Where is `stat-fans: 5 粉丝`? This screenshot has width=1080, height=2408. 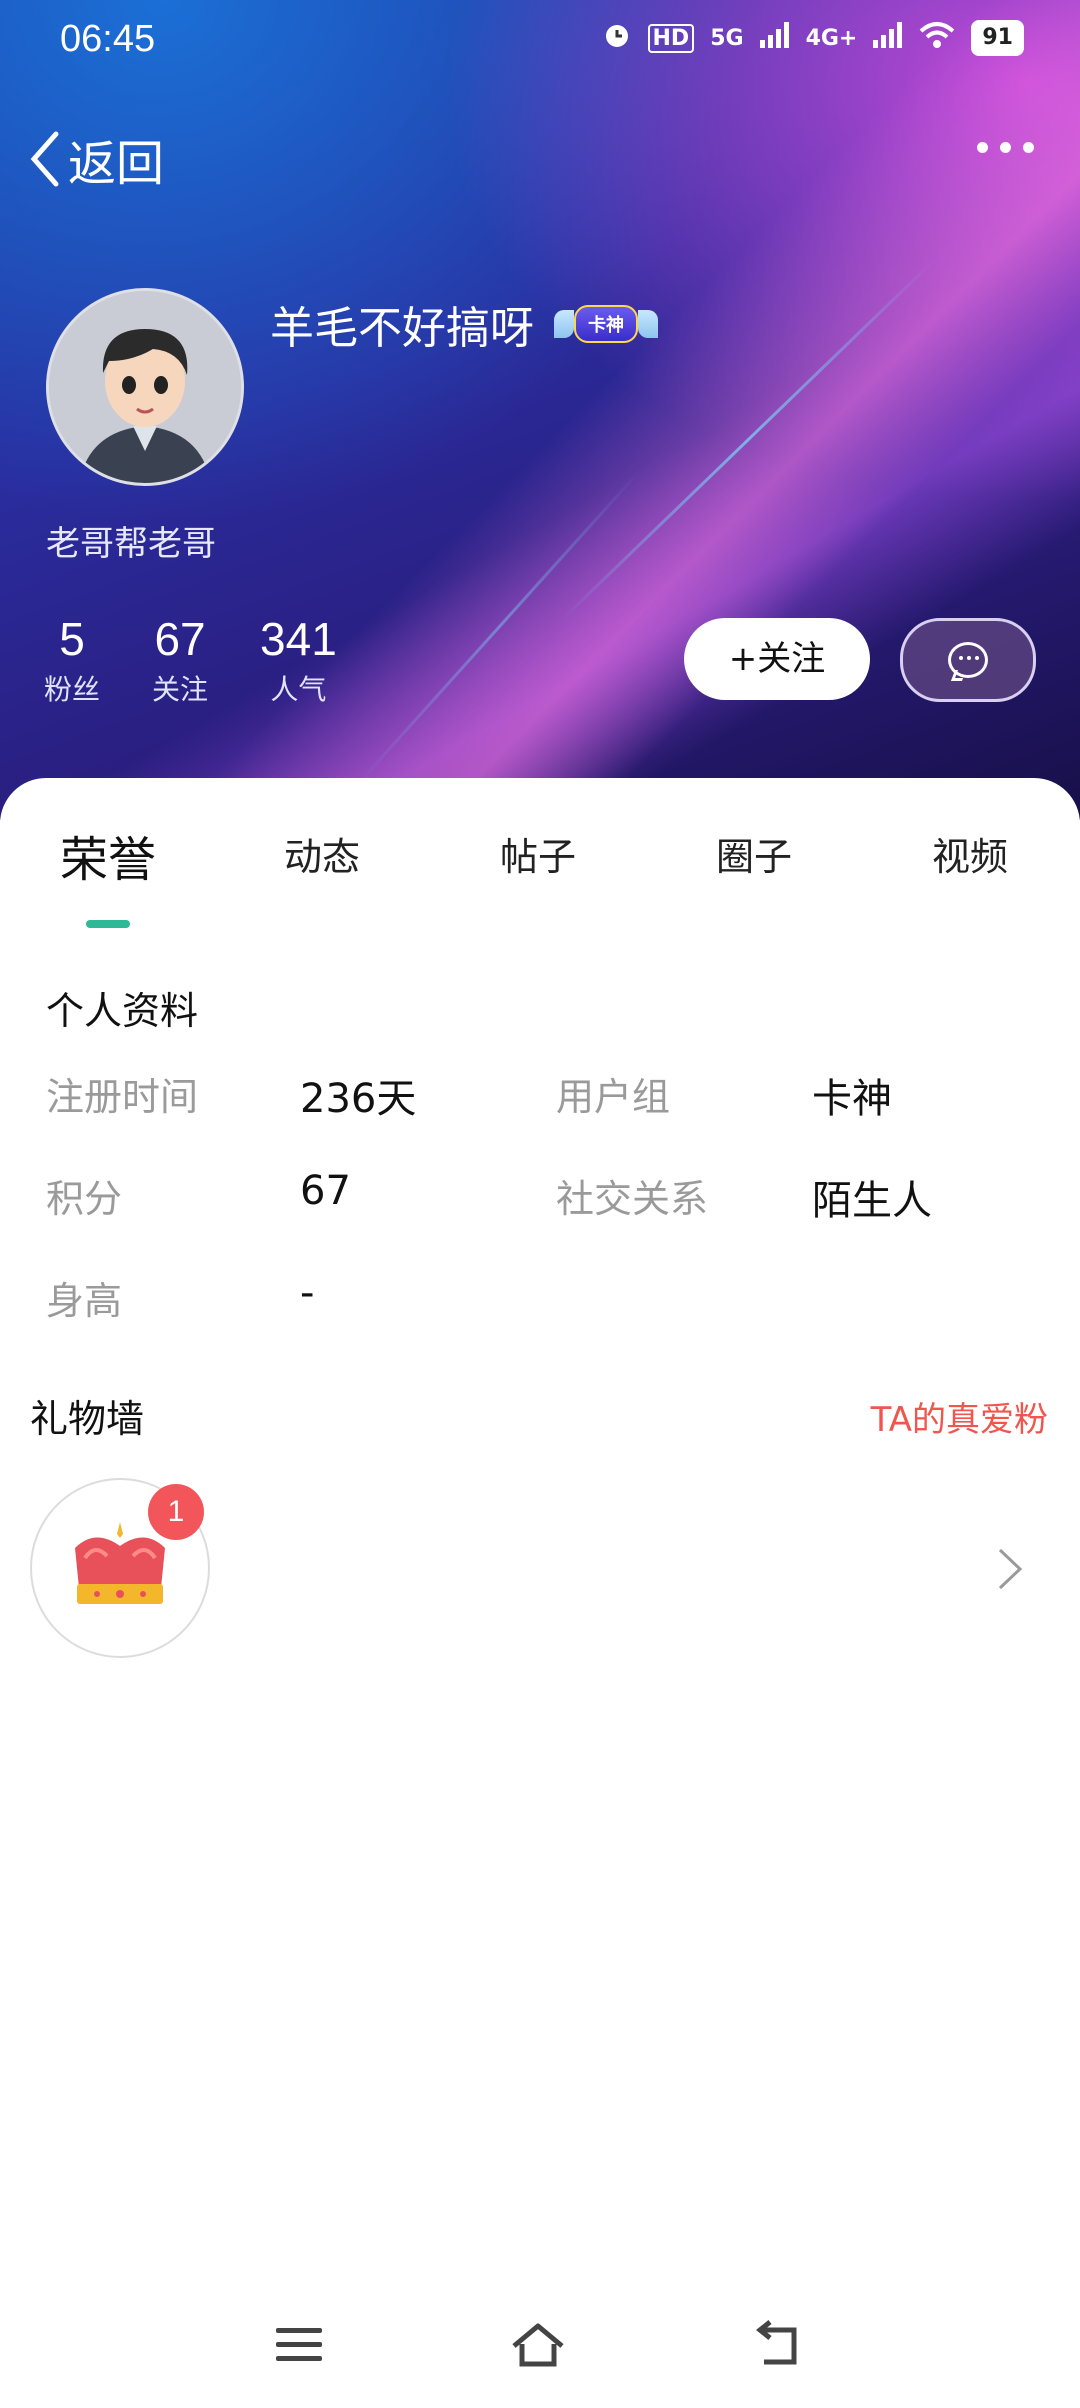
stat-fans: 5 粉丝 is located at coordinates (72, 660).